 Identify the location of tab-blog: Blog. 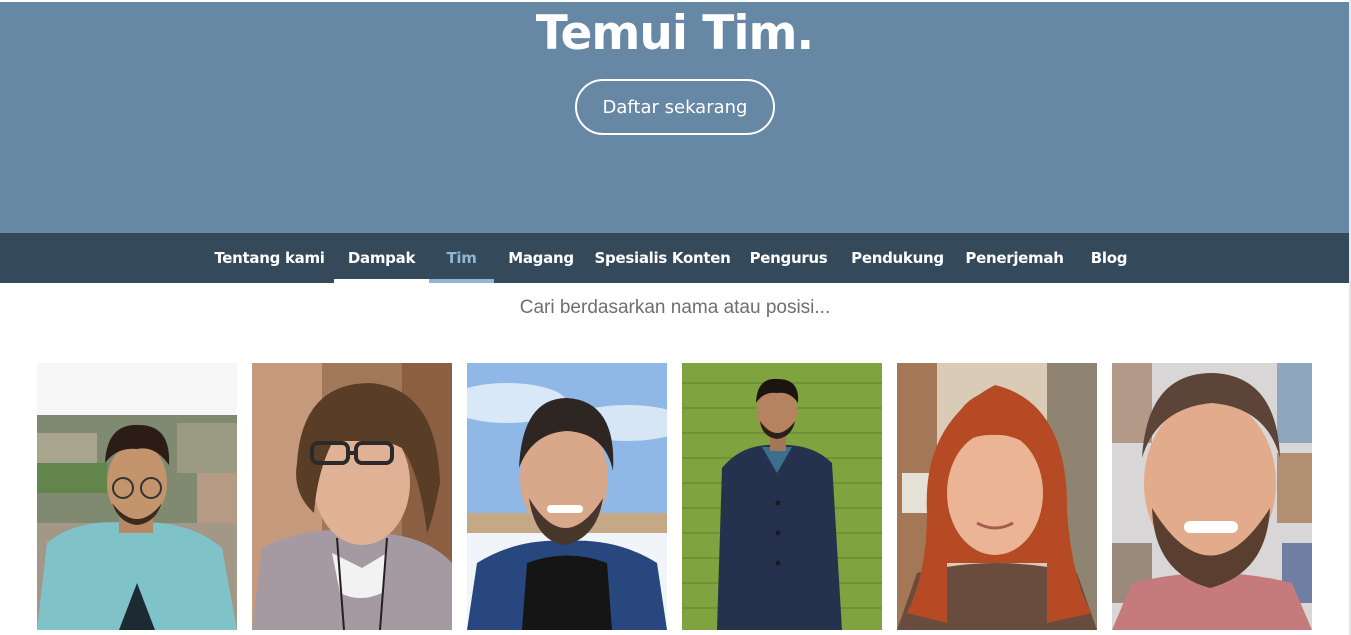
(1109, 258).